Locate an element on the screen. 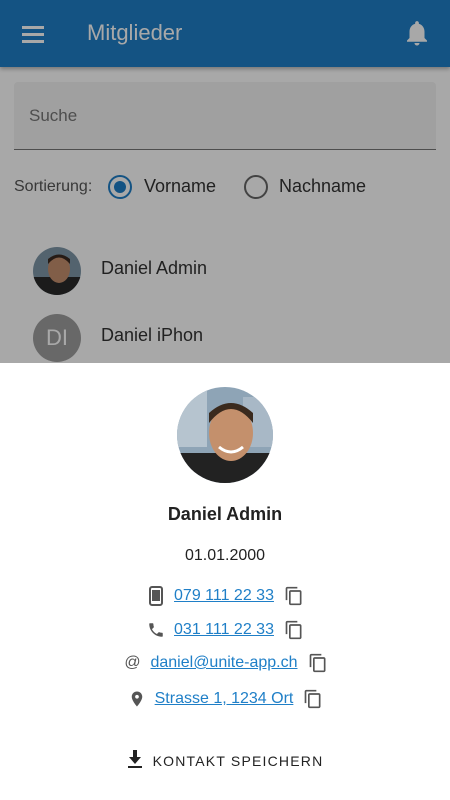  contact-address-row: Strasse 1, 1234 Ort is located at coordinates (225, 699).